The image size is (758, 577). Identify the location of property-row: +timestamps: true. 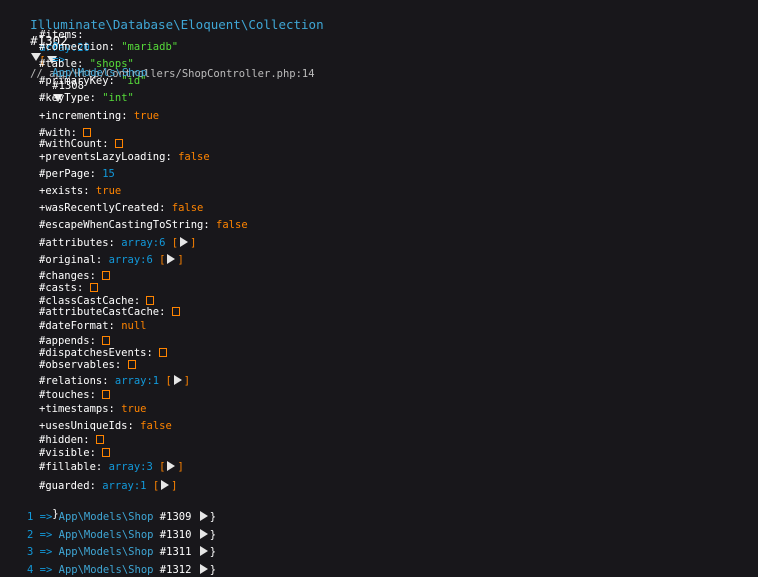
(93, 409).